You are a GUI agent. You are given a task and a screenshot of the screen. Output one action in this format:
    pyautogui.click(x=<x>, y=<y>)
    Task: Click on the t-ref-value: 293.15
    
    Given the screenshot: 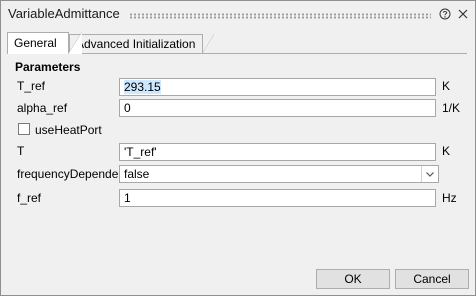 What is the action you would take?
    pyautogui.click(x=142, y=87)
    